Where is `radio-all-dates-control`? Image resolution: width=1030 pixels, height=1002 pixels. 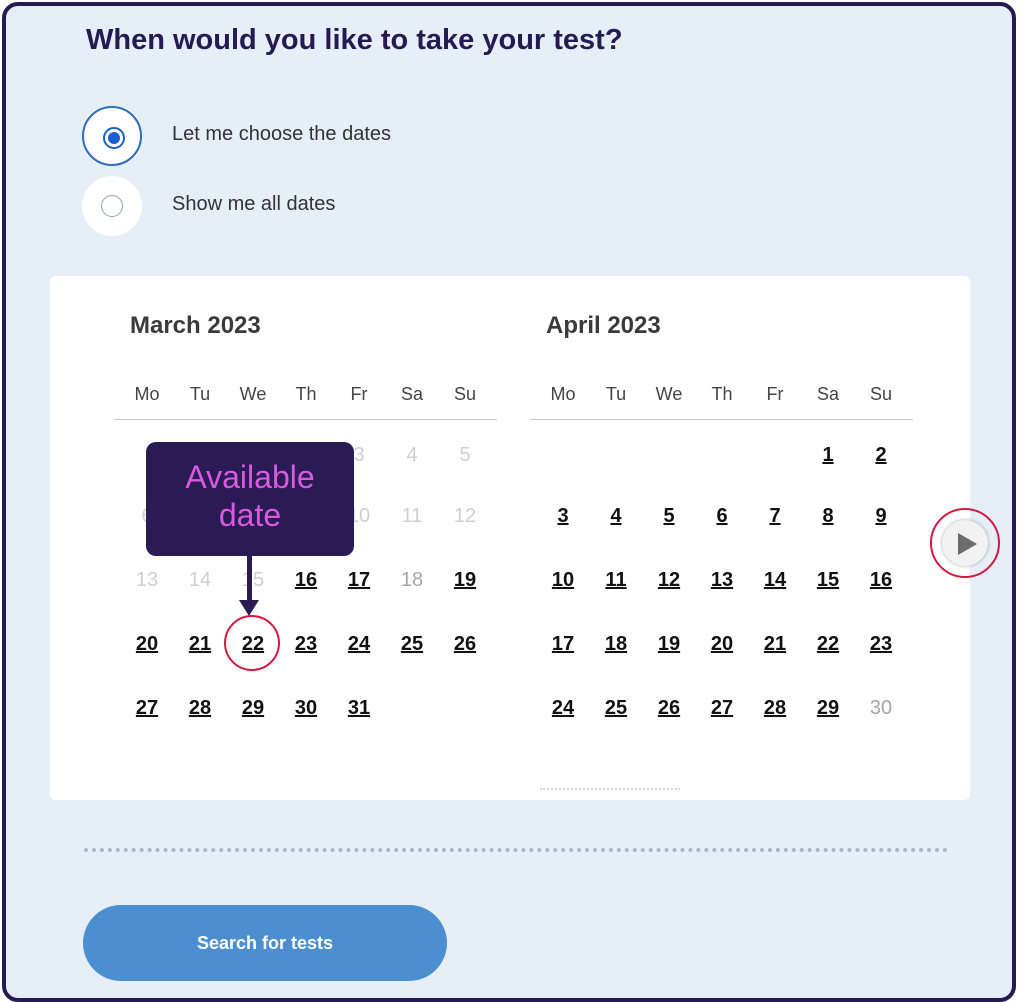 radio-all-dates-control is located at coordinates (112, 206).